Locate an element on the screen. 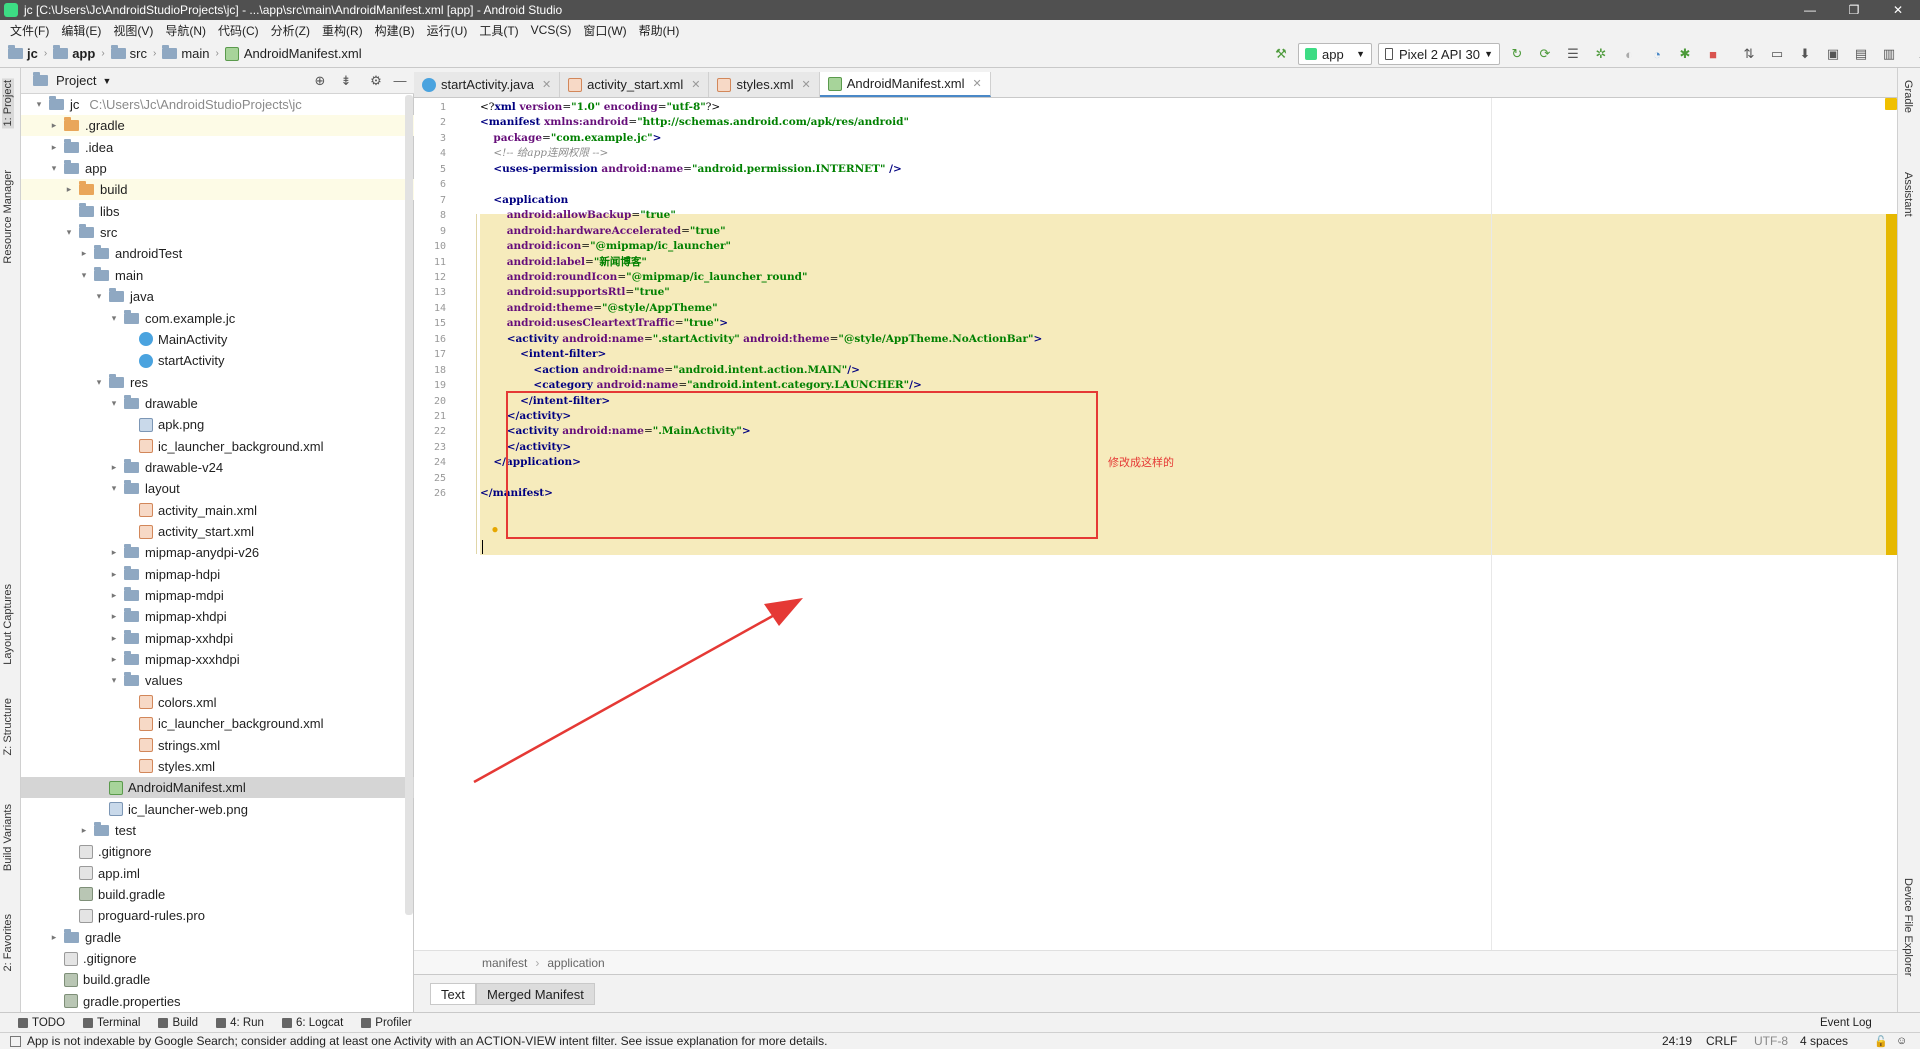 The width and height of the screenshot is (1920, 1049). menu-item: 重构(R) is located at coordinates (342, 30).